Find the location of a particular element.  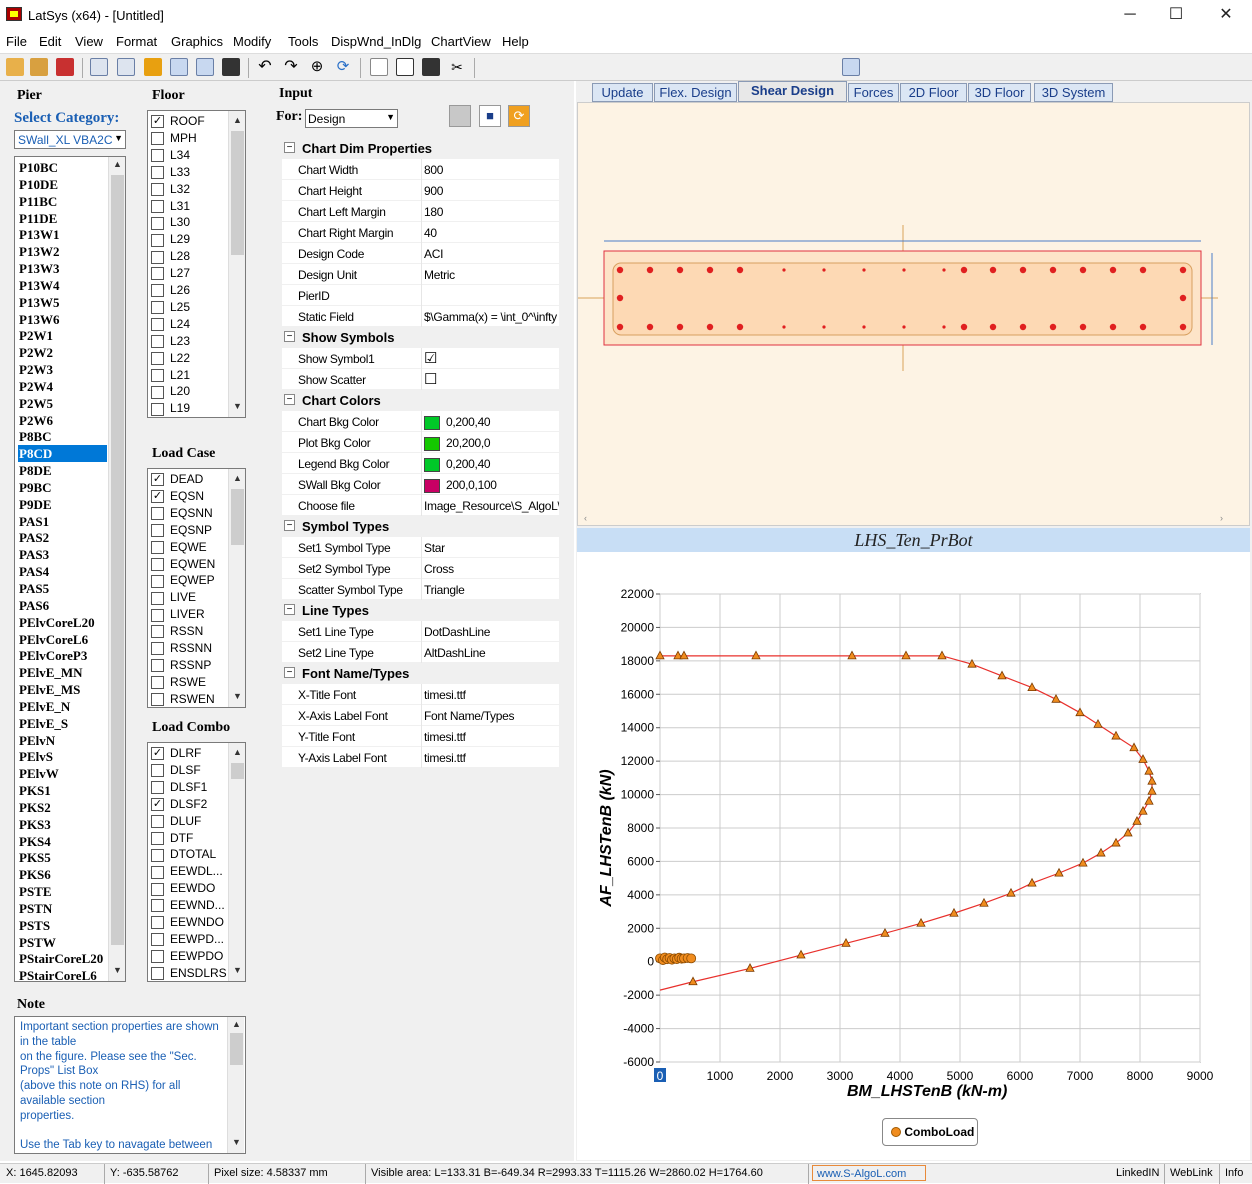

pier-item: P9DE is located at coordinates (62, 504).